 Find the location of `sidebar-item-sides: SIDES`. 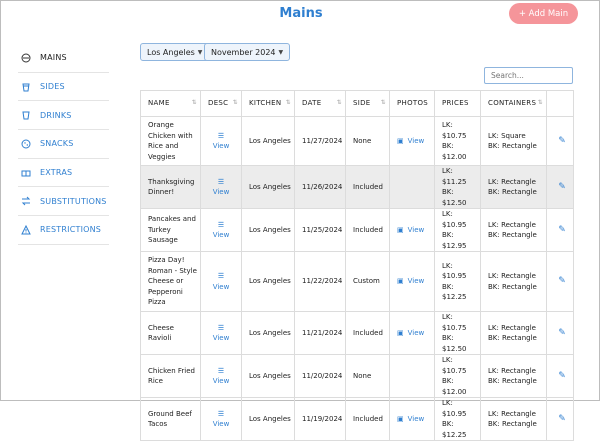

sidebar-item-sides: SIDES is located at coordinates (63, 87).